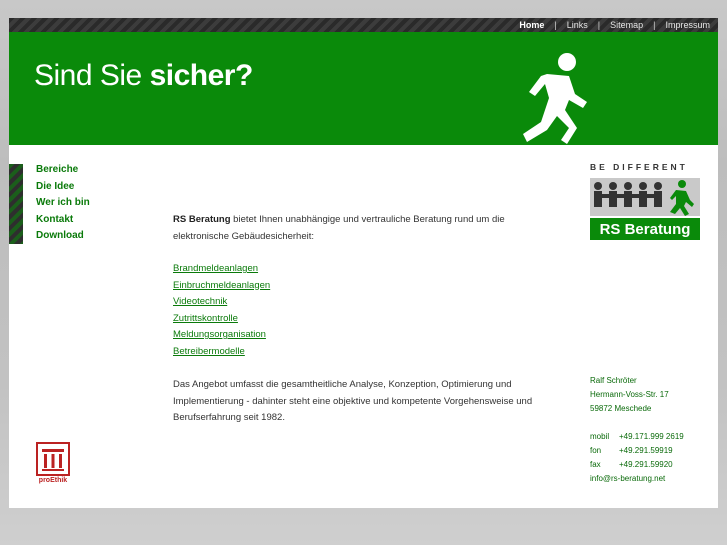 The height and width of the screenshot is (545, 727). Describe the element at coordinates (202, 219) in the screenshot. I see `intro-company-name: RS Beratung` at that location.